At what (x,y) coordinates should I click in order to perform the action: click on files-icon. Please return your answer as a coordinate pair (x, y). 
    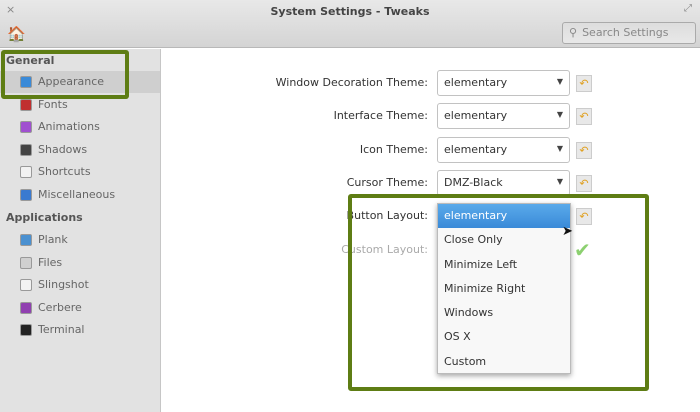
    Looking at the image, I should click on (26, 262).